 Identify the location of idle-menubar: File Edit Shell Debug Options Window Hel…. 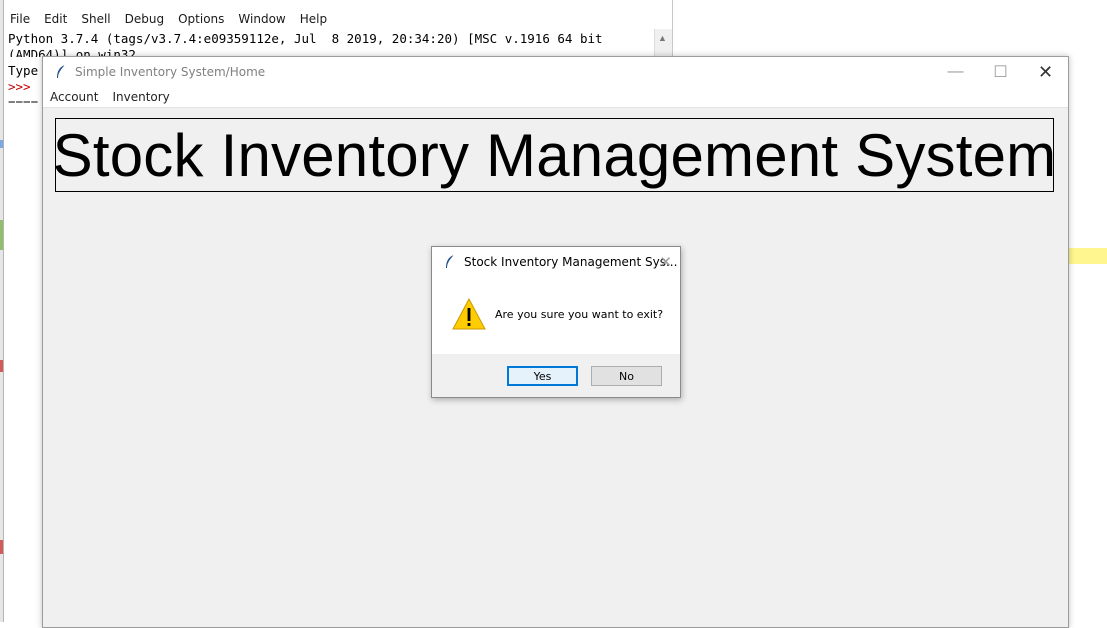
(337, 19).